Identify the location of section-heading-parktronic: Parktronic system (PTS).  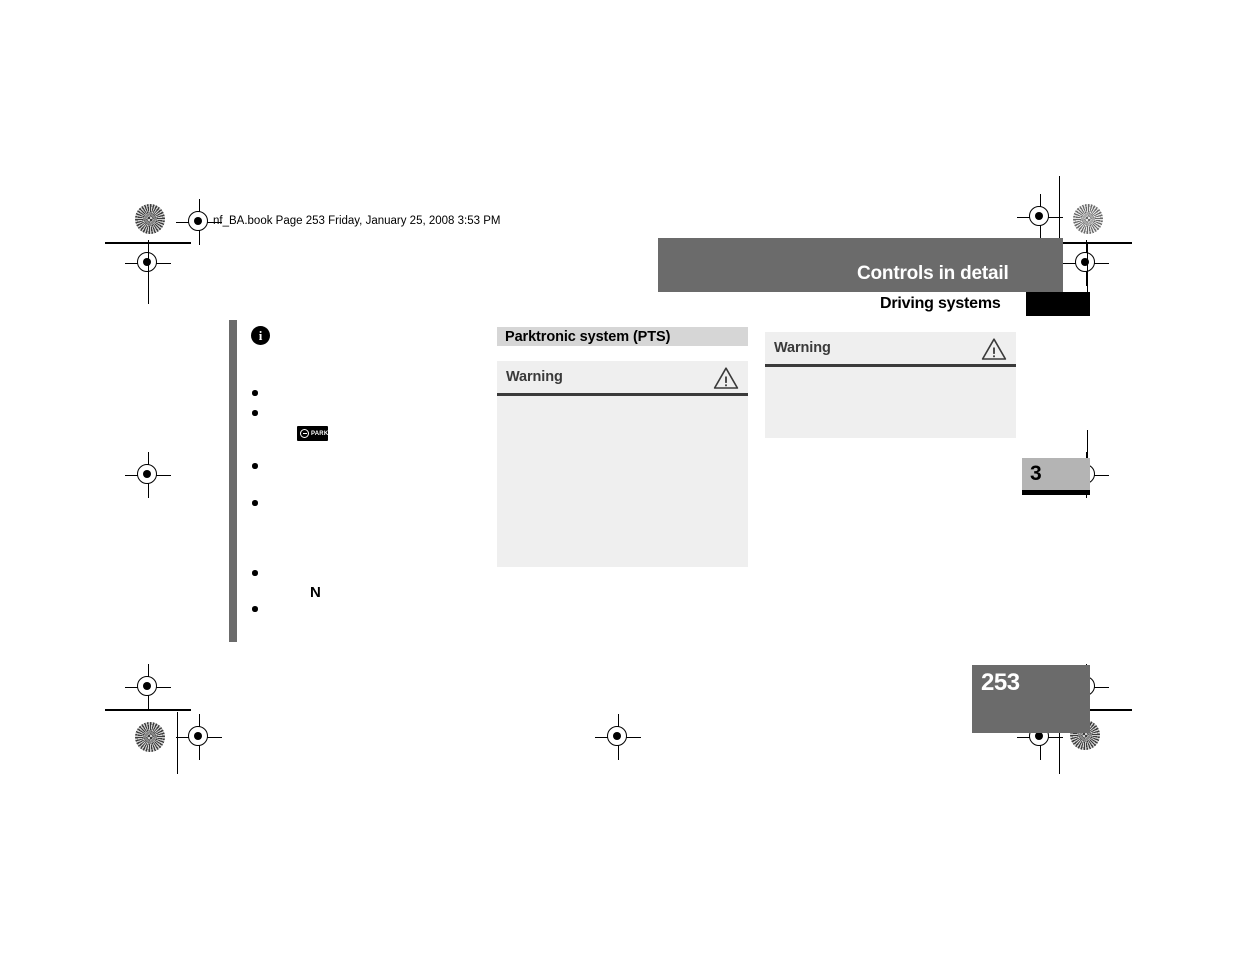
(622, 336).